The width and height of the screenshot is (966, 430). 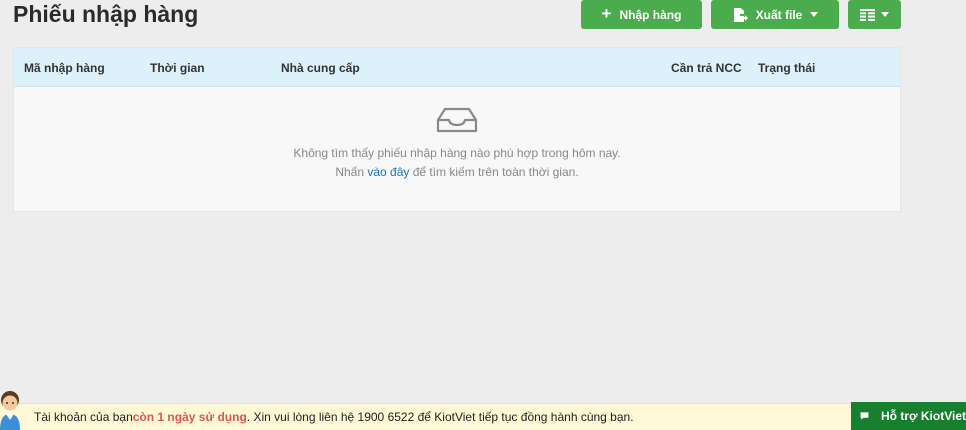 I want to click on chat-icon, so click(x=864, y=416).